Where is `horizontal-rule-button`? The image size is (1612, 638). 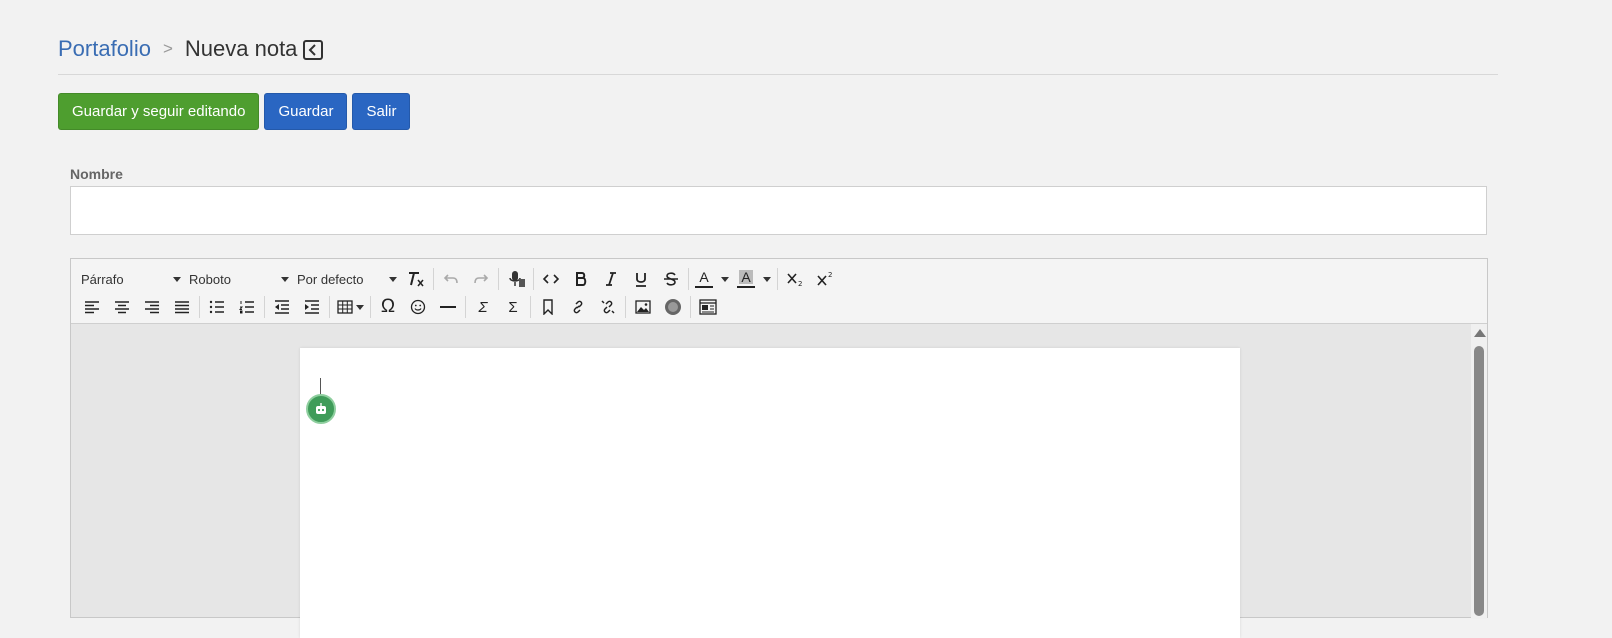 horizontal-rule-button is located at coordinates (448, 307).